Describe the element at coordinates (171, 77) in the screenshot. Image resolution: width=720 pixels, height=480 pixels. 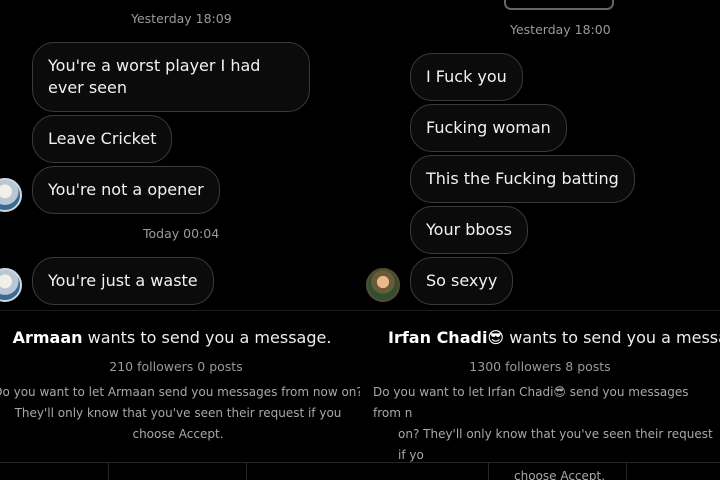
I see `message-bubble: You're a worst player I had ever seen` at that location.